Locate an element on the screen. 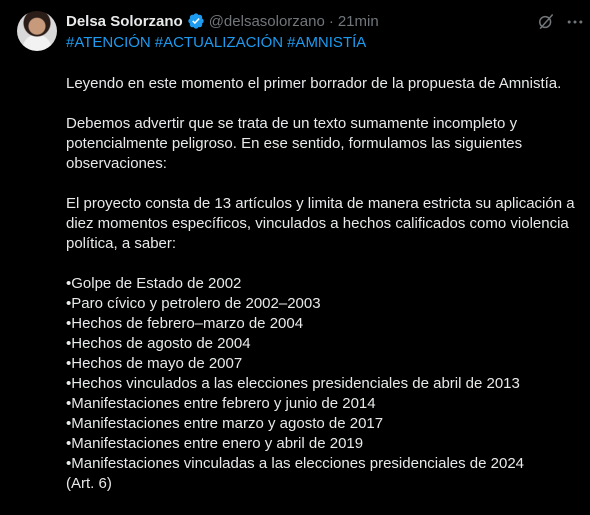 Image resolution: width=590 pixels, height=515 pixels. list-item: •Hechos de agosto de 2004 is located at coordinates (158, 343).